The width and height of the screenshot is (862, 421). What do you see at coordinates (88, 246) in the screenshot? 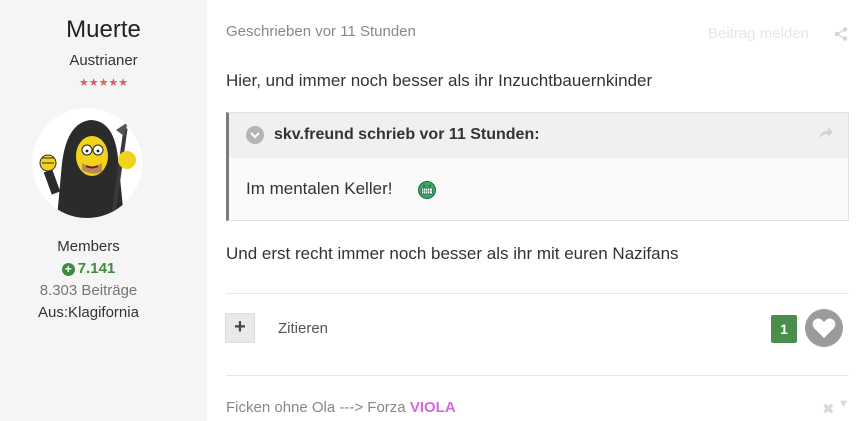
I see `member-group: Members` at bounding box center [88, 246].